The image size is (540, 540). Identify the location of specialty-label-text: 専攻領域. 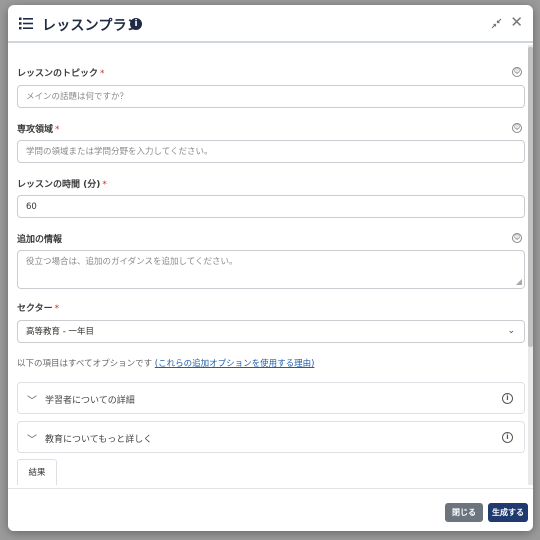
(35, 130).